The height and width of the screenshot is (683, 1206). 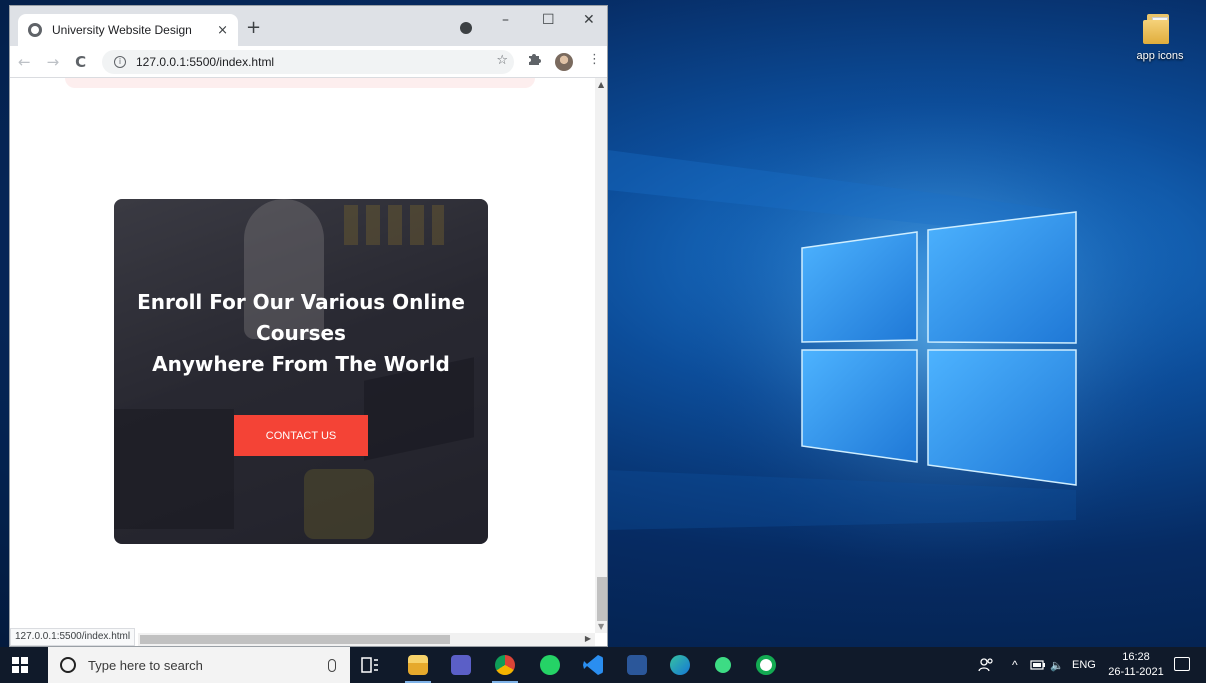 What do you see at coordinates (505, 20) in the screenshot?
I see `minimize-button: –` at bounding box center [505, 20].